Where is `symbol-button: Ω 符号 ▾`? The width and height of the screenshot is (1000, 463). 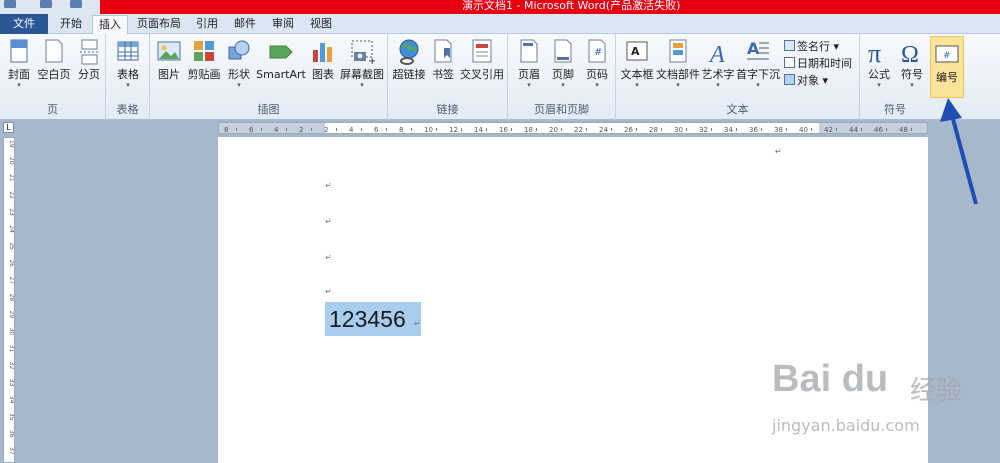
symbol-button: Ω 符号 ▾ is located at coordinates (912, 63).